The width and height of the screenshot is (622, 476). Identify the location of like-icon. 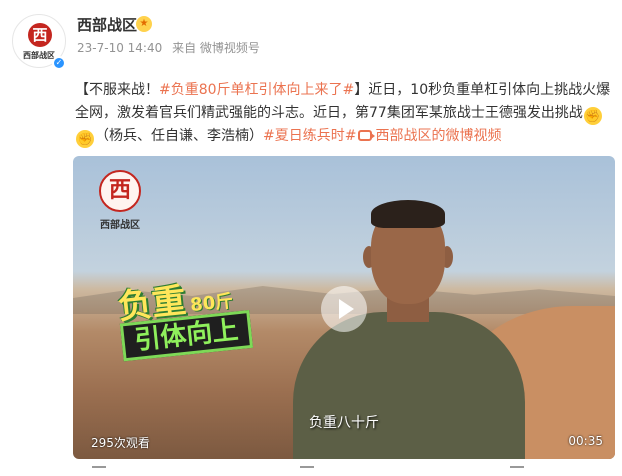
(517, 471).